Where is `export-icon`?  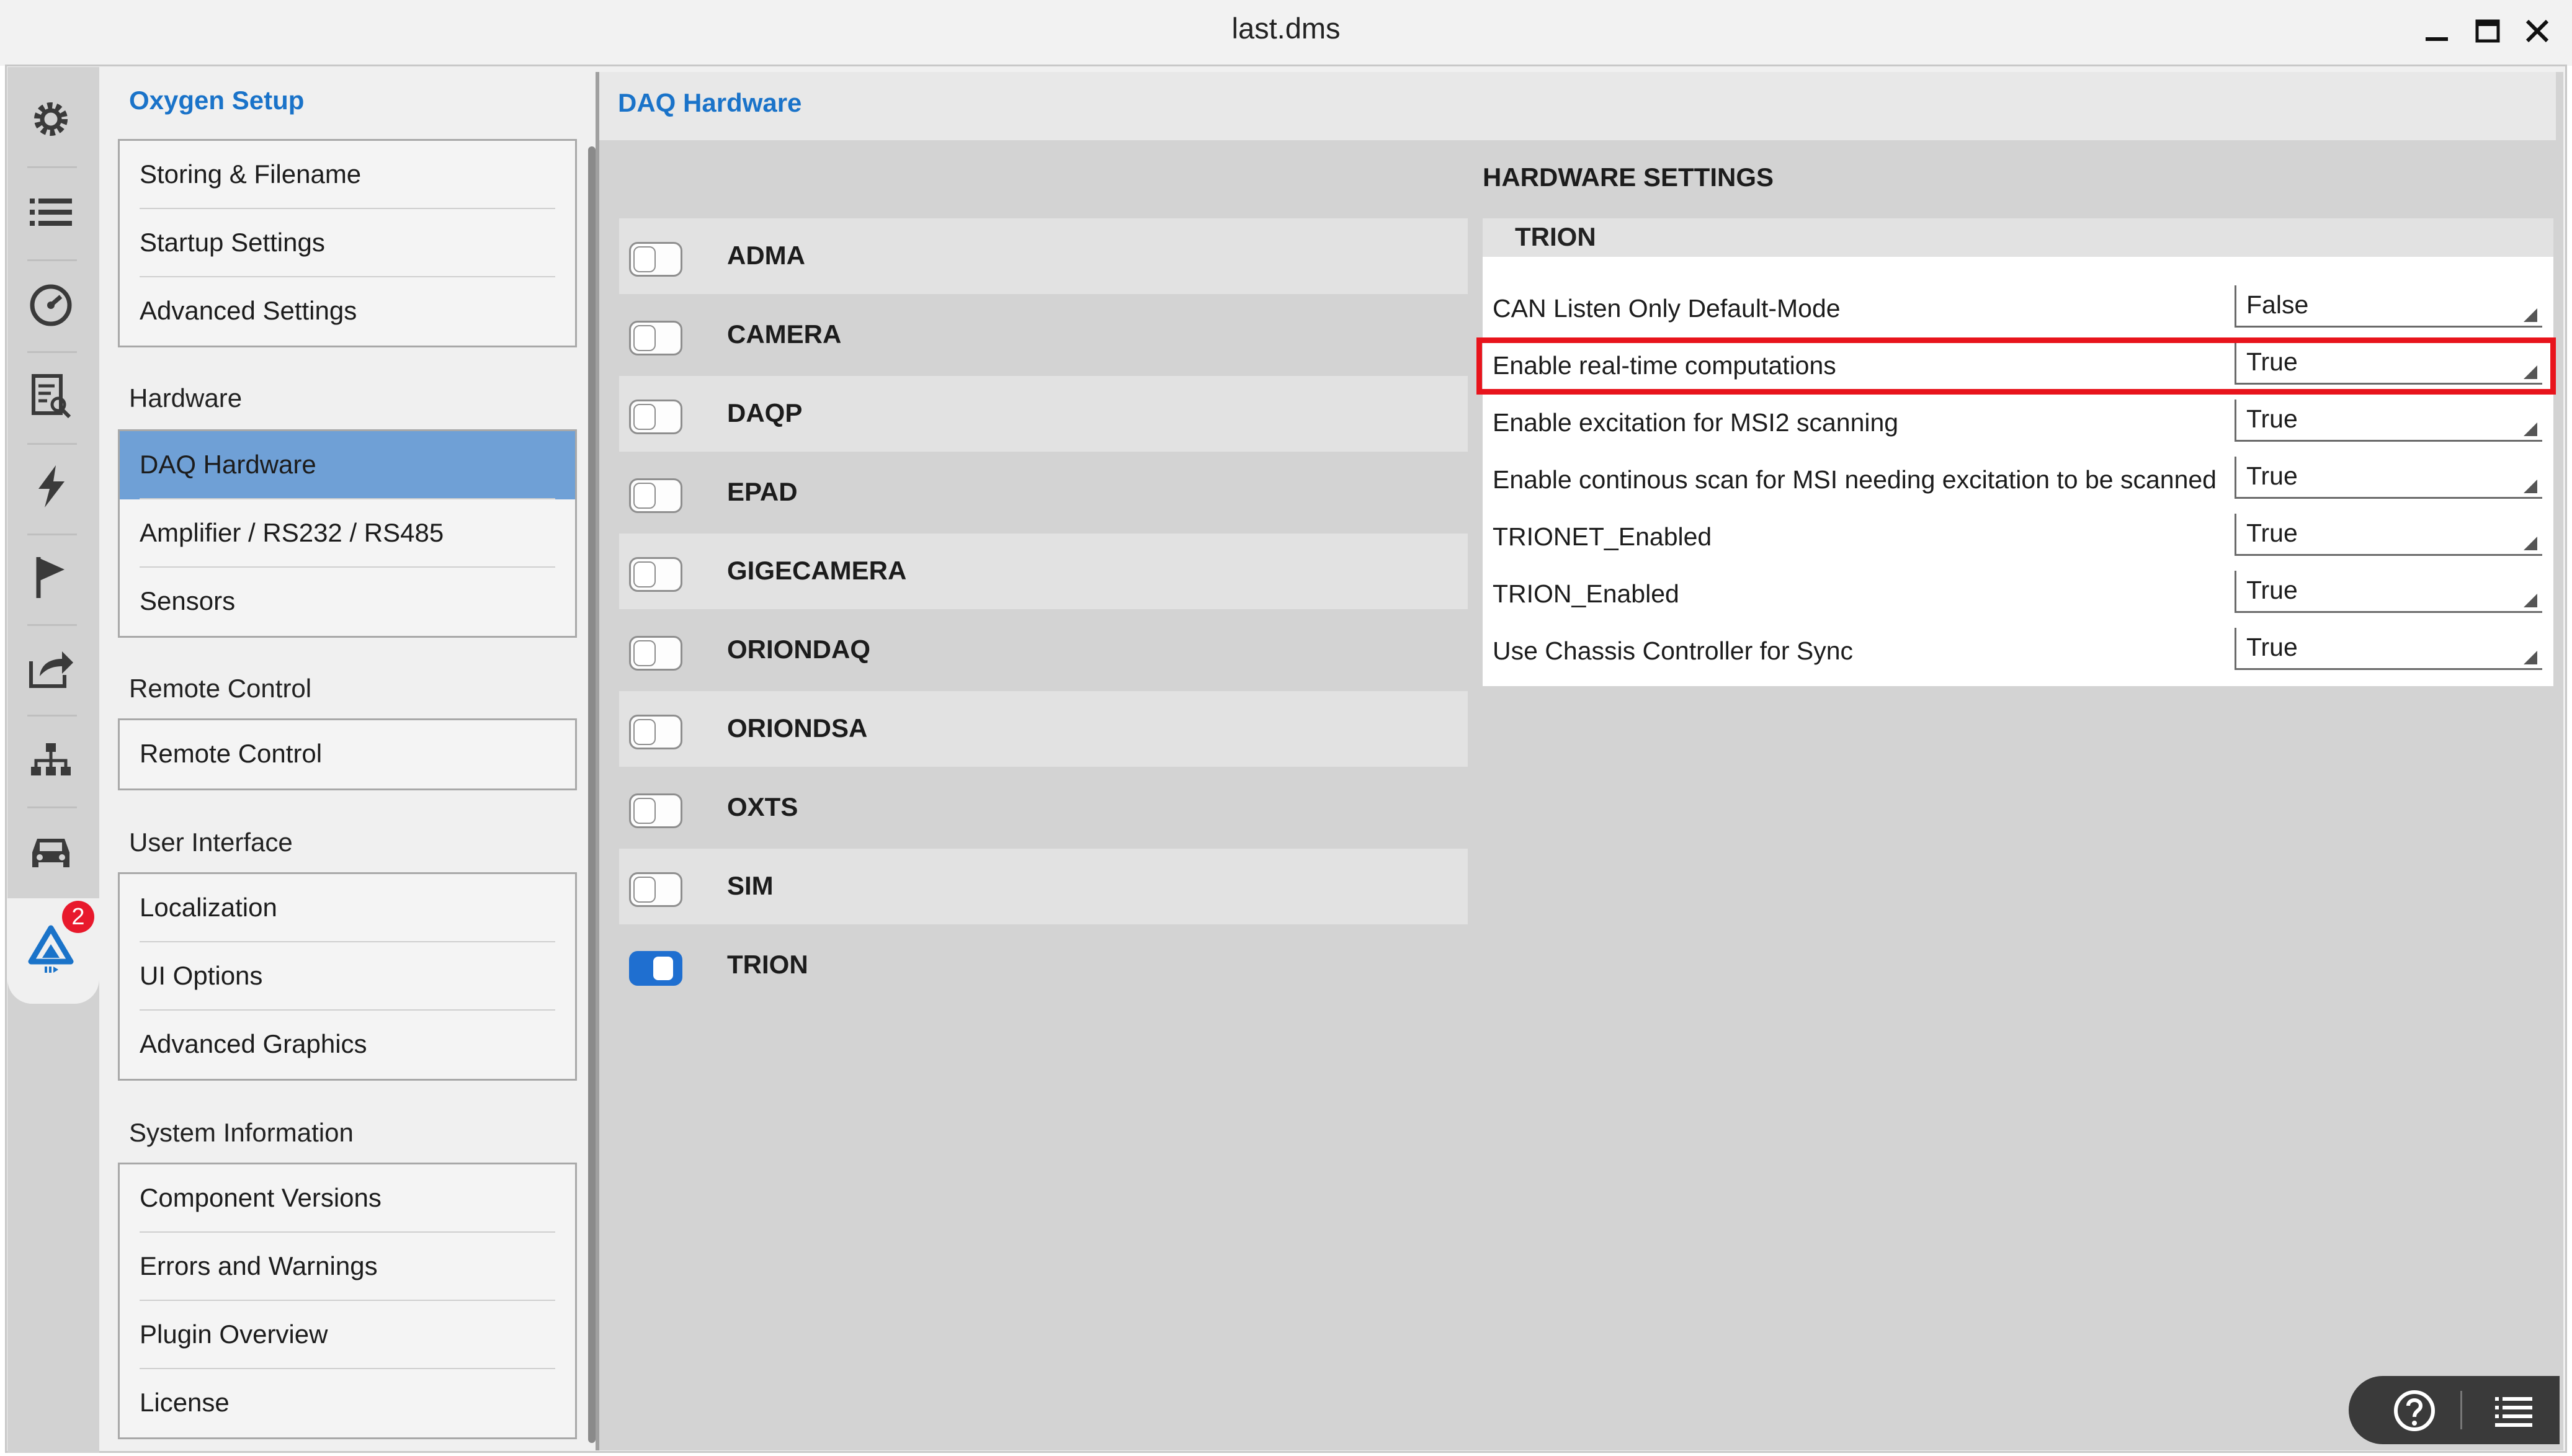 export-icon is located at coordinates (51, 667).